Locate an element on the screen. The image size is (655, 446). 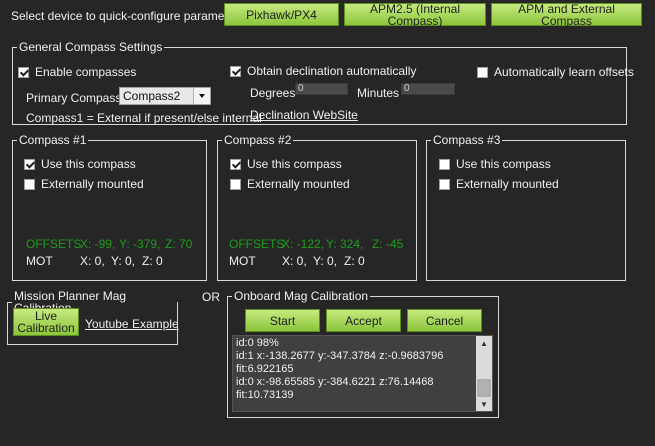
compass-1-mot-x: X: 0, is located at coordinates (92, 261).